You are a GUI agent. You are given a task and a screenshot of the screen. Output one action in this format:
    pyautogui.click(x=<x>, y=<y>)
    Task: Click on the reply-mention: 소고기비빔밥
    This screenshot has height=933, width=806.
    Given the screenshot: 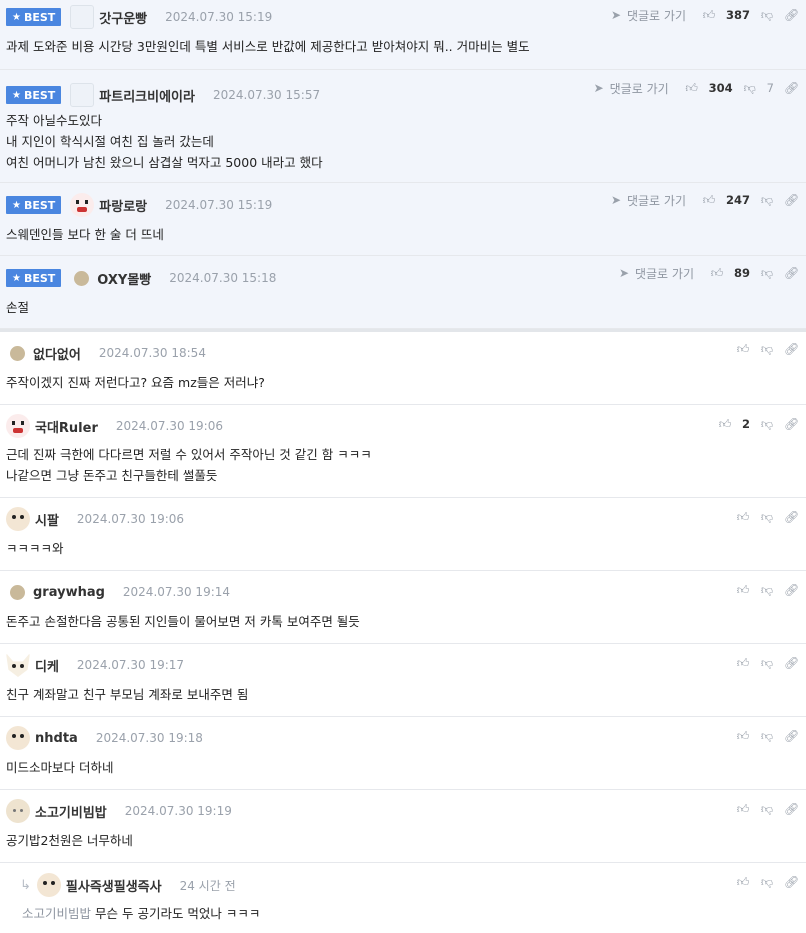 What is the action you would take?
    pyautogui.click(x=56, y=913)
    